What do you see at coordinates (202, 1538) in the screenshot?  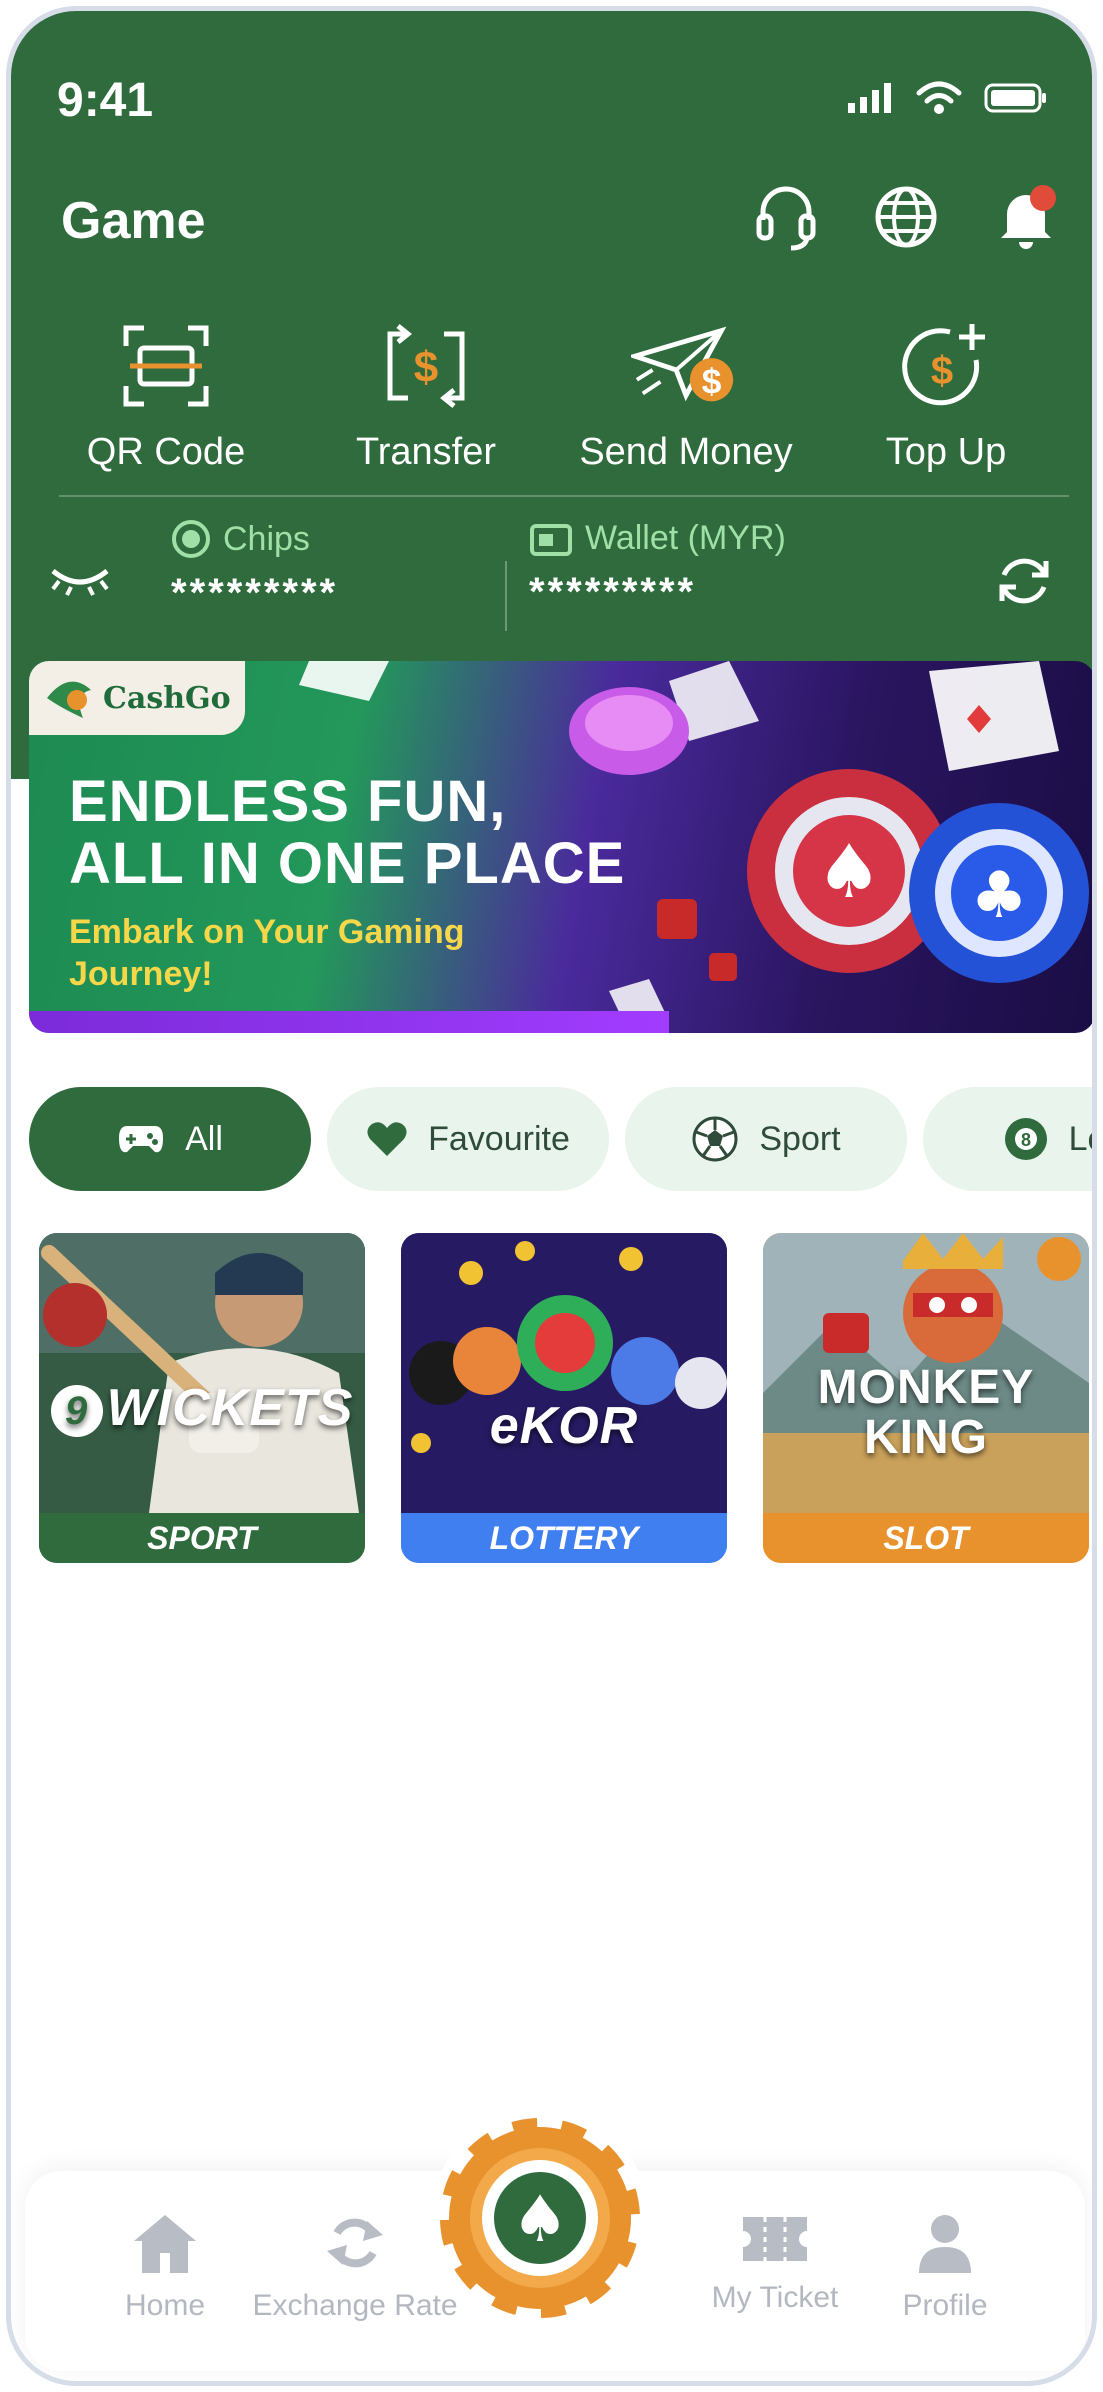 I see `game-card-9wickets-category: SPORT` at bounding box center [202, 1538].